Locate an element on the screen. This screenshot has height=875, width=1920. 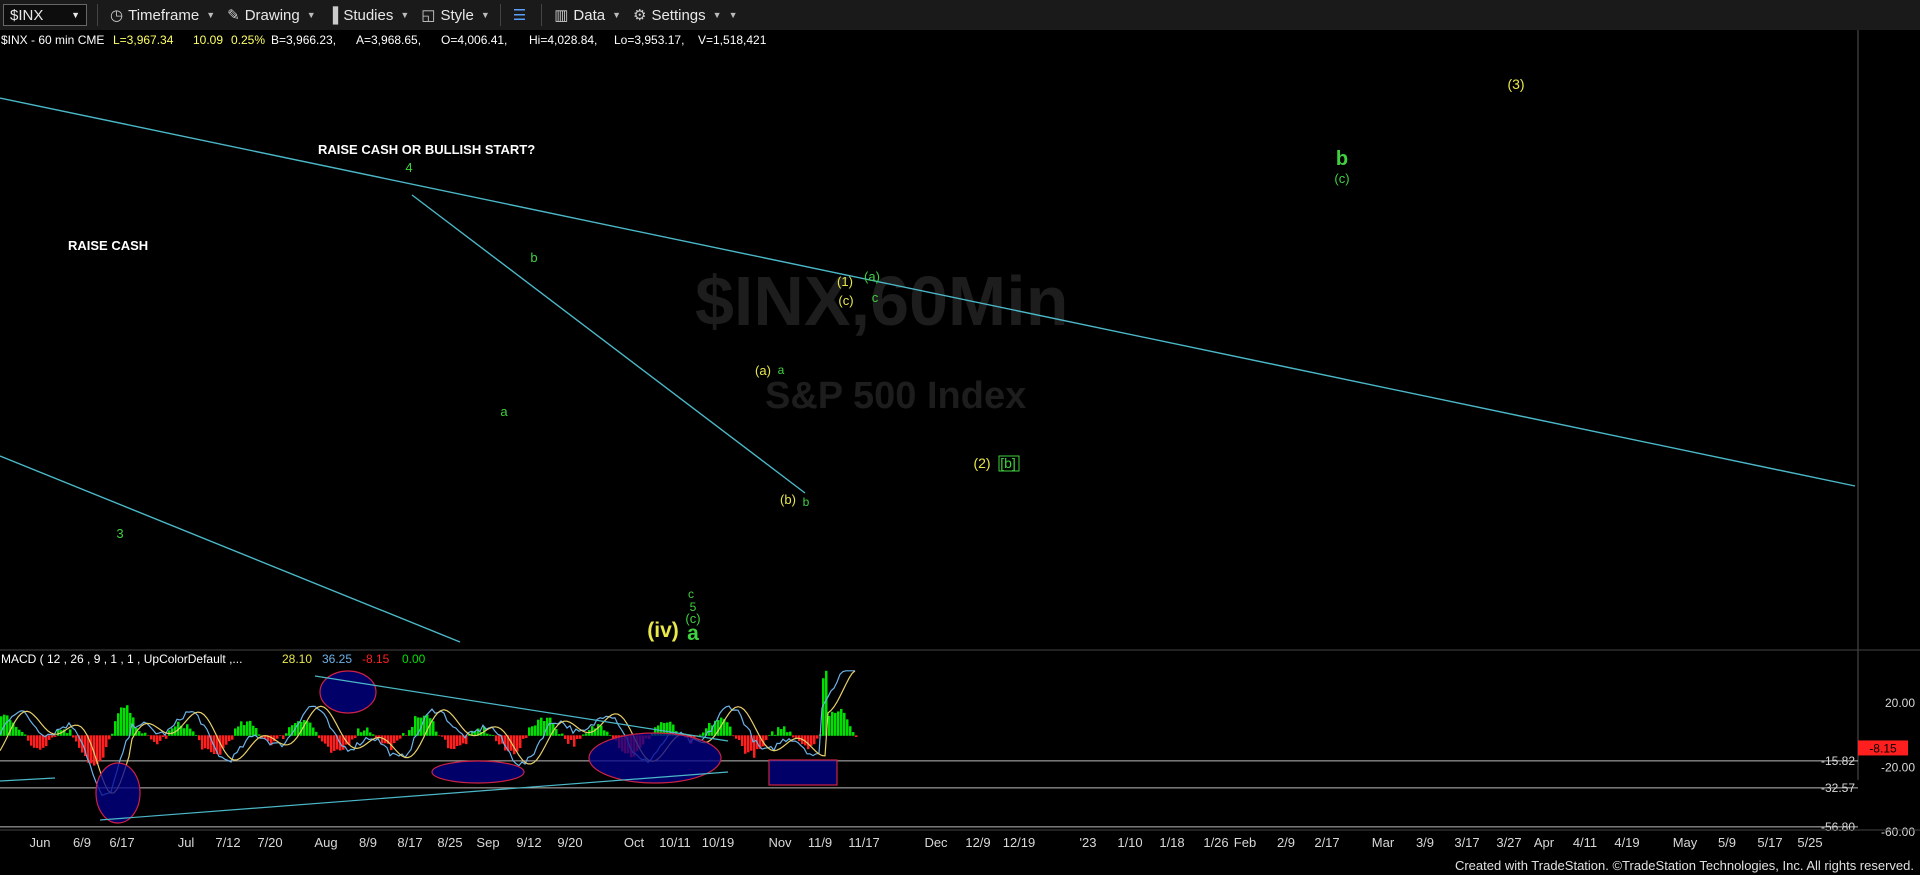
time-tick-label: 12/19 is located at coordinates (1019, 842).